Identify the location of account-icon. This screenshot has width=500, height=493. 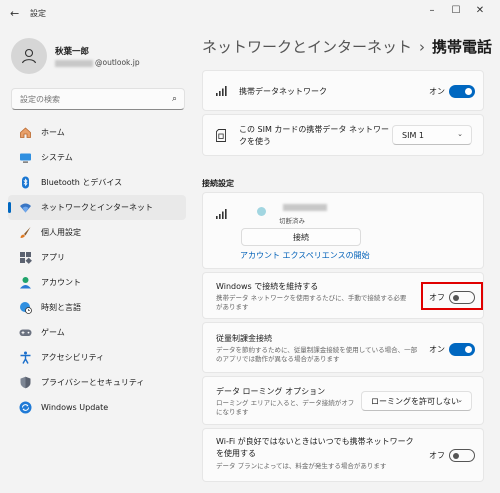
(25, 283).